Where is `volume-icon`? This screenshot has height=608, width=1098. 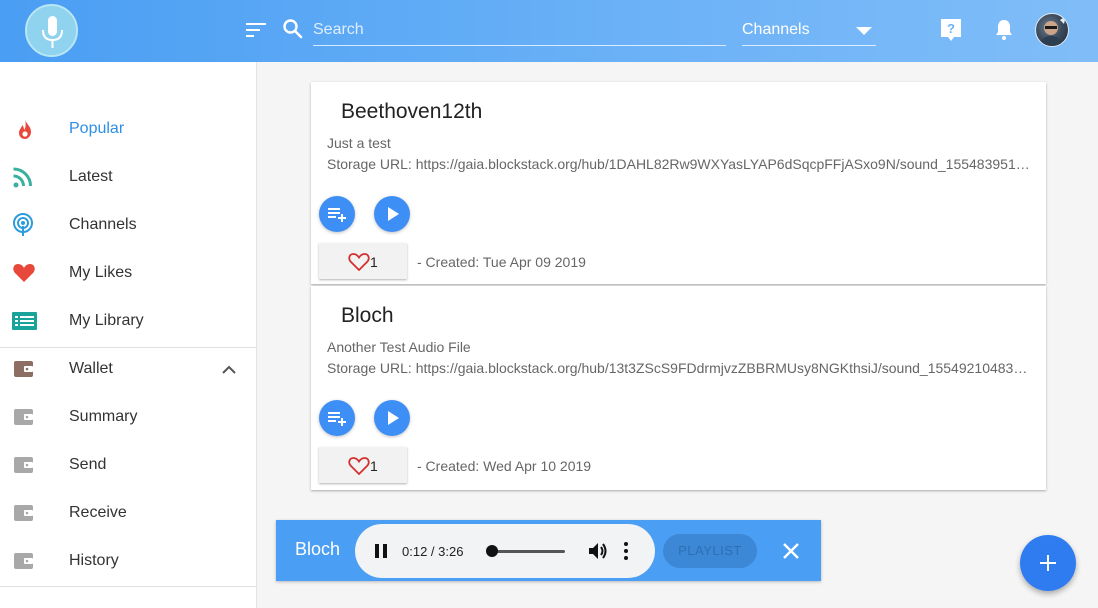 volume-icon is located at coordinates (598, 551).